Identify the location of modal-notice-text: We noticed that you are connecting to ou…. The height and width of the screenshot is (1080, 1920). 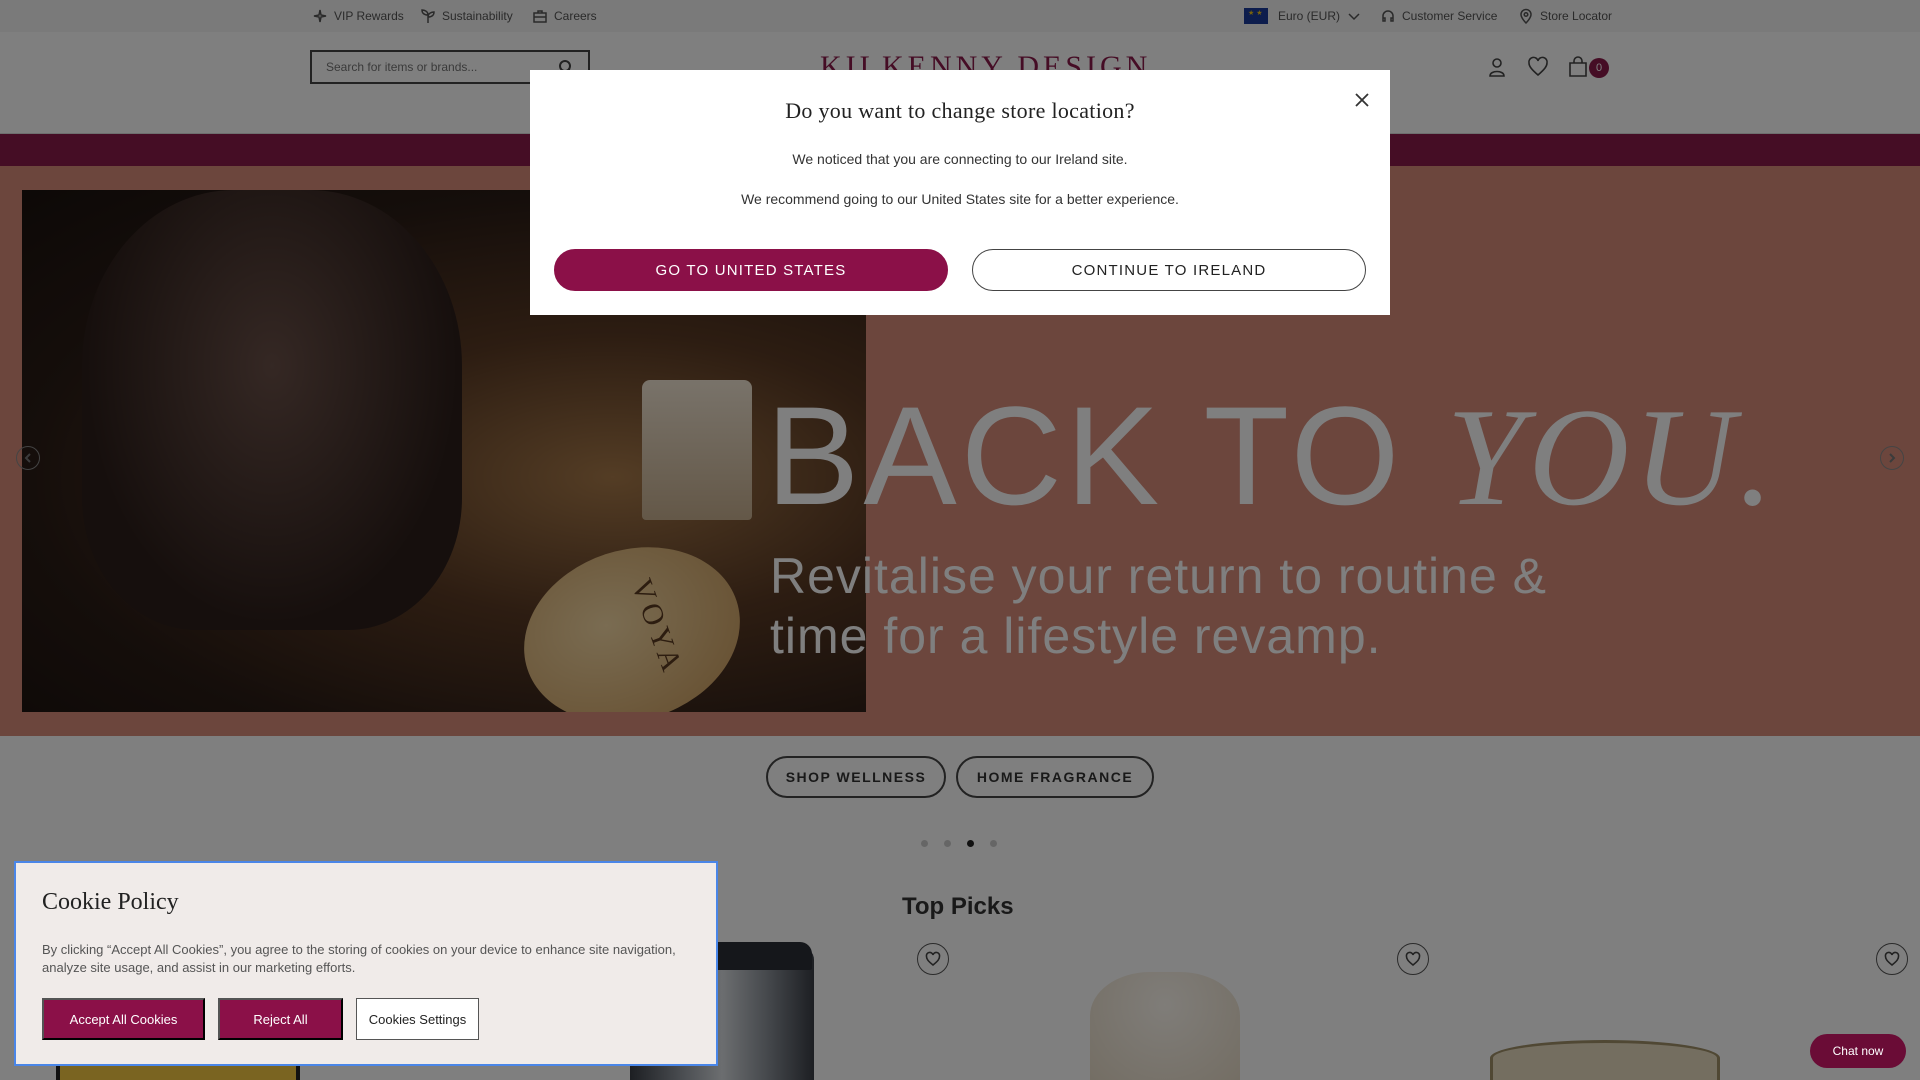
(960, 159).